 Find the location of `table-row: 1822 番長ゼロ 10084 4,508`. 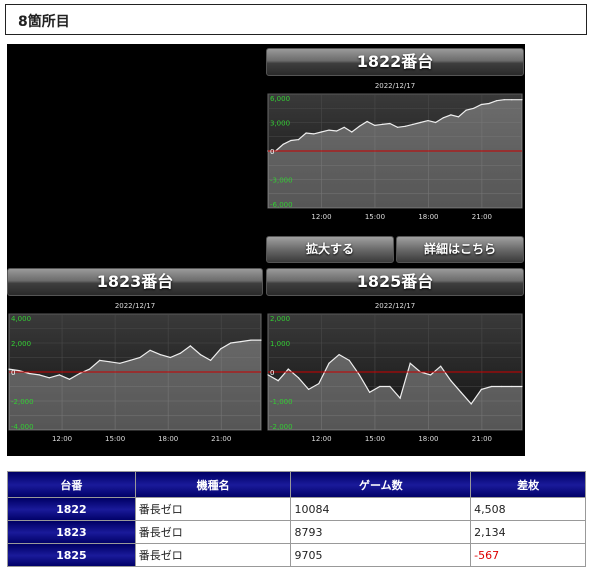

table-row: 1822 番長ゼロ 10084 4,508 is located at coordinates (296, 509).